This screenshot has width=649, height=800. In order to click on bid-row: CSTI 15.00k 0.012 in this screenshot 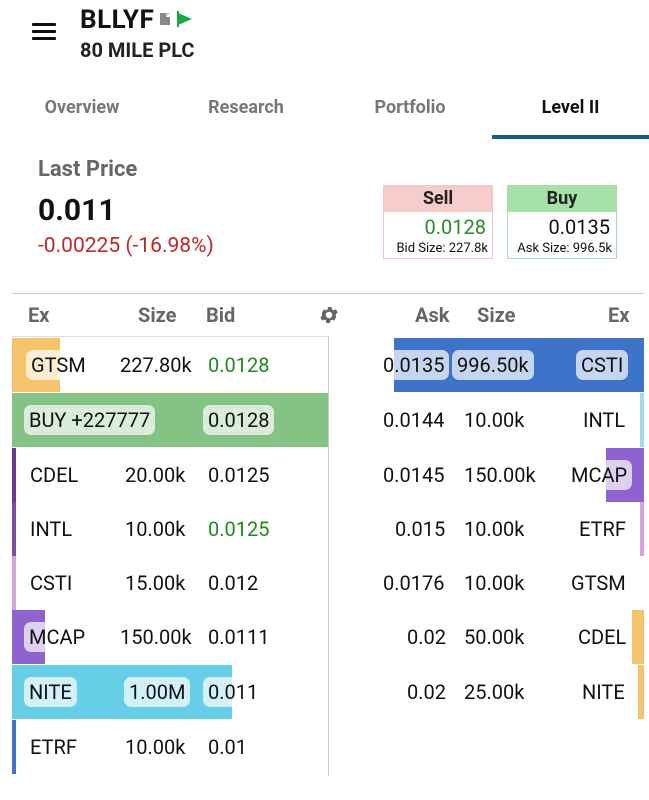, I will do `click(170, 583)`.